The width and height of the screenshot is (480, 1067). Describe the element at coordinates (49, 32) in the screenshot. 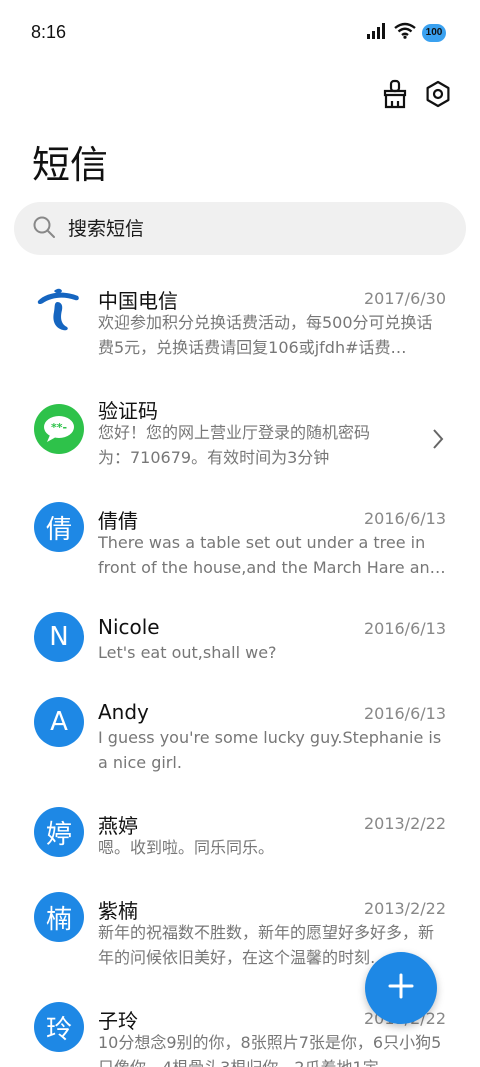

I see `status-time: 8:16` at that location.